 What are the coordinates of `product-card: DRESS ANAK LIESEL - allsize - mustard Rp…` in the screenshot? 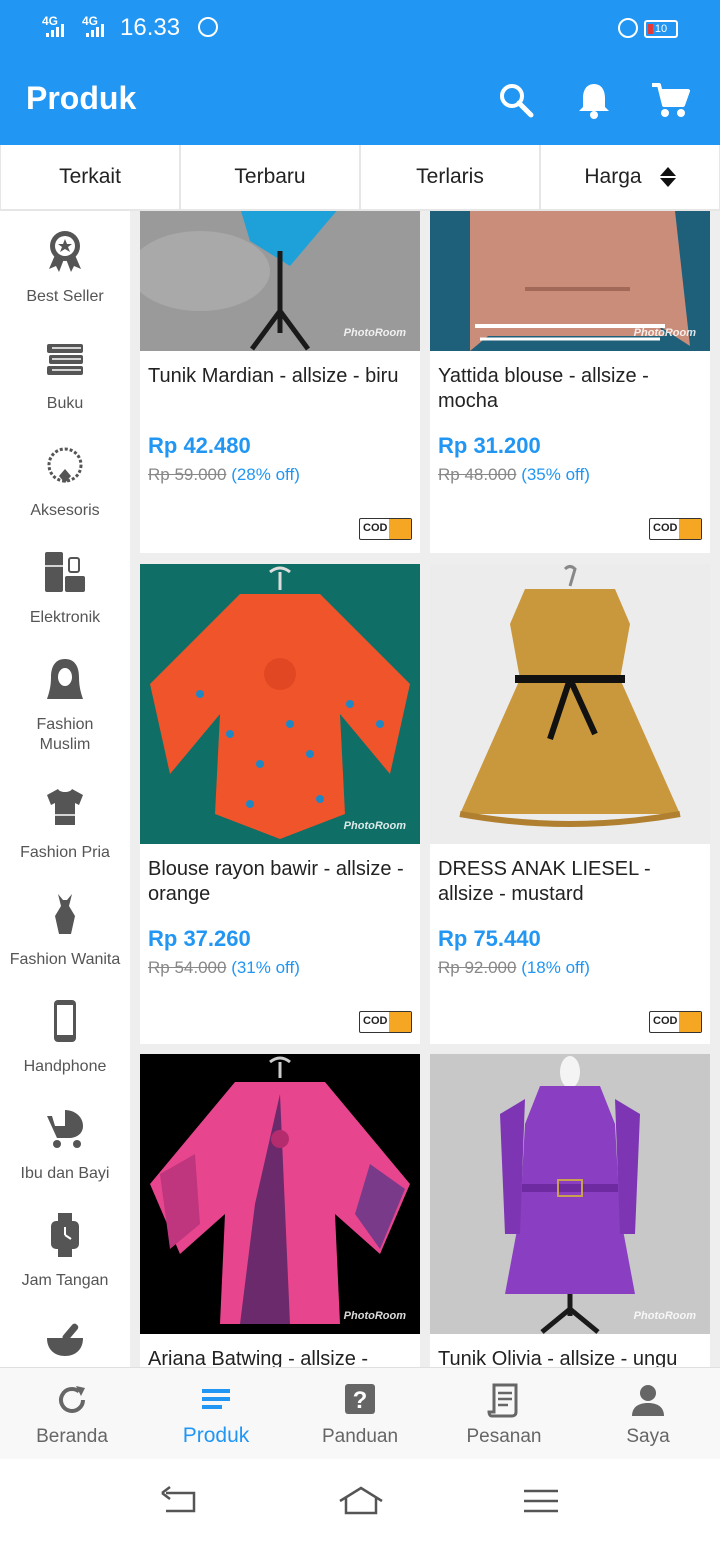 It's located at (570, 804).